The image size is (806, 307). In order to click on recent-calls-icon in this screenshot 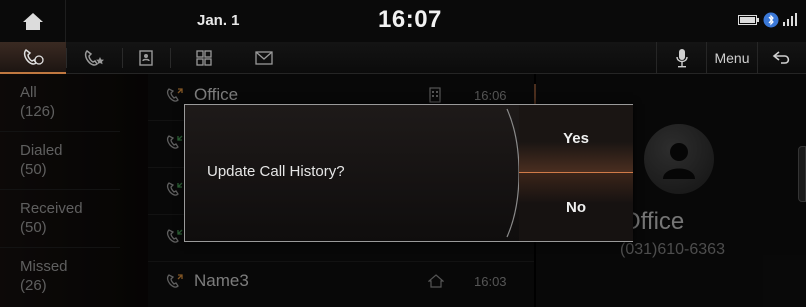, I will do `click(33, 57)`.